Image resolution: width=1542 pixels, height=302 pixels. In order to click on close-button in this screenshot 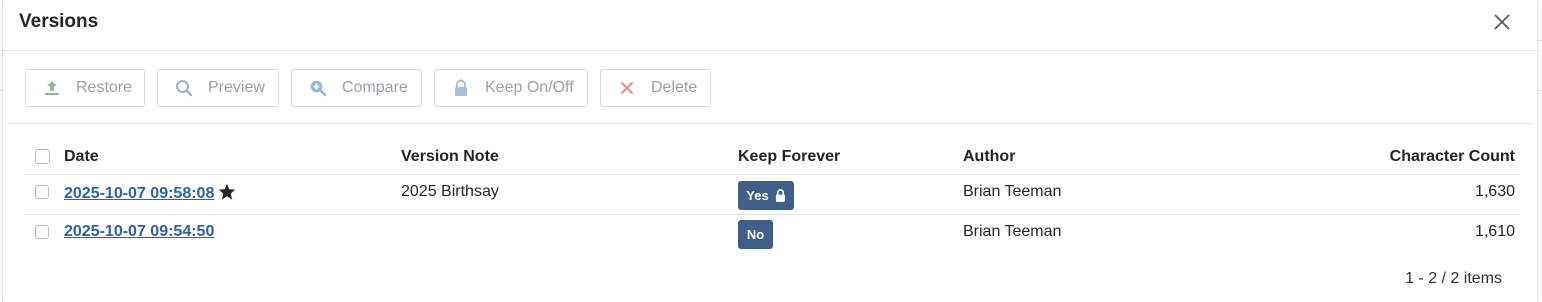, I will do `click(1502, 22)`.